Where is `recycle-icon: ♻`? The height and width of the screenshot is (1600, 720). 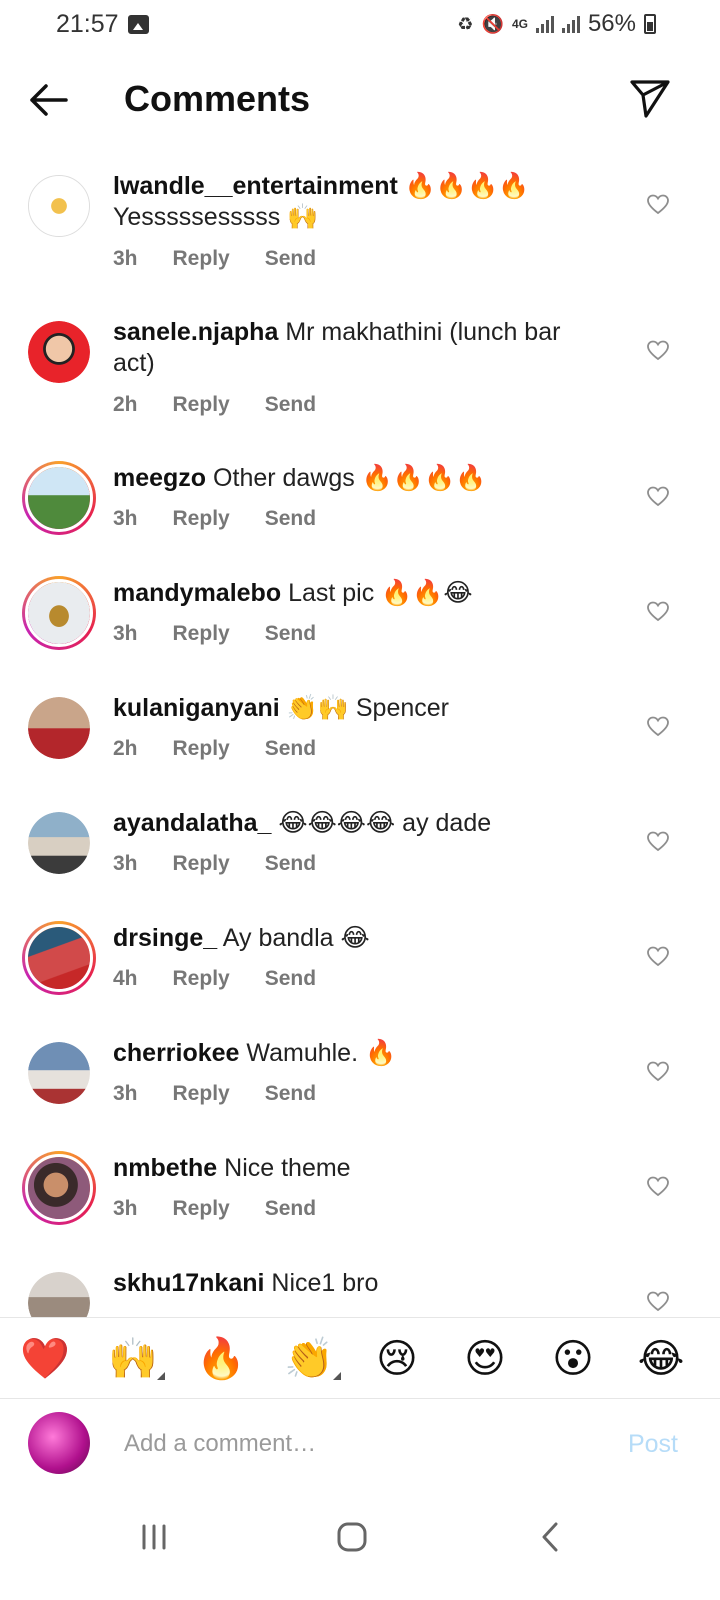 recycle-icon: ♻ is located at coordinates (465, 23).